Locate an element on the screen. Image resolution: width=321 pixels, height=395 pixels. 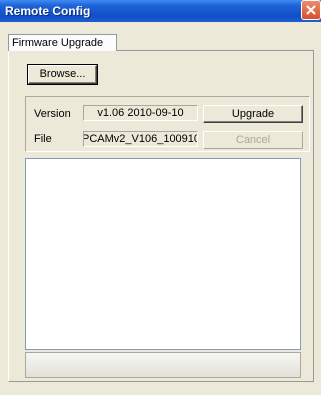
upgrade-progress-bar is located at coordinates (163, 365).